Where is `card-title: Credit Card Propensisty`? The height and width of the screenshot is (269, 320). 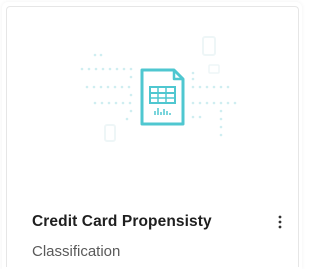 card-title: Credit Card Propensisty is located at coordinates (122, 221).